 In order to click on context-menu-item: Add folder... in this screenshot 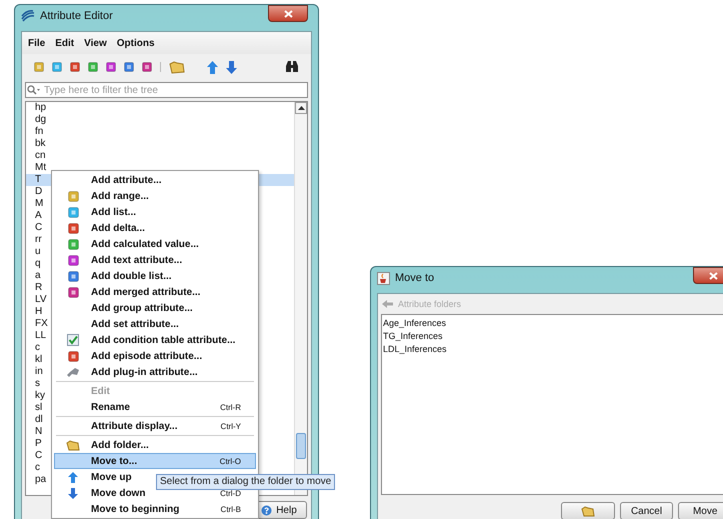, I will do `click(155, 445)`.